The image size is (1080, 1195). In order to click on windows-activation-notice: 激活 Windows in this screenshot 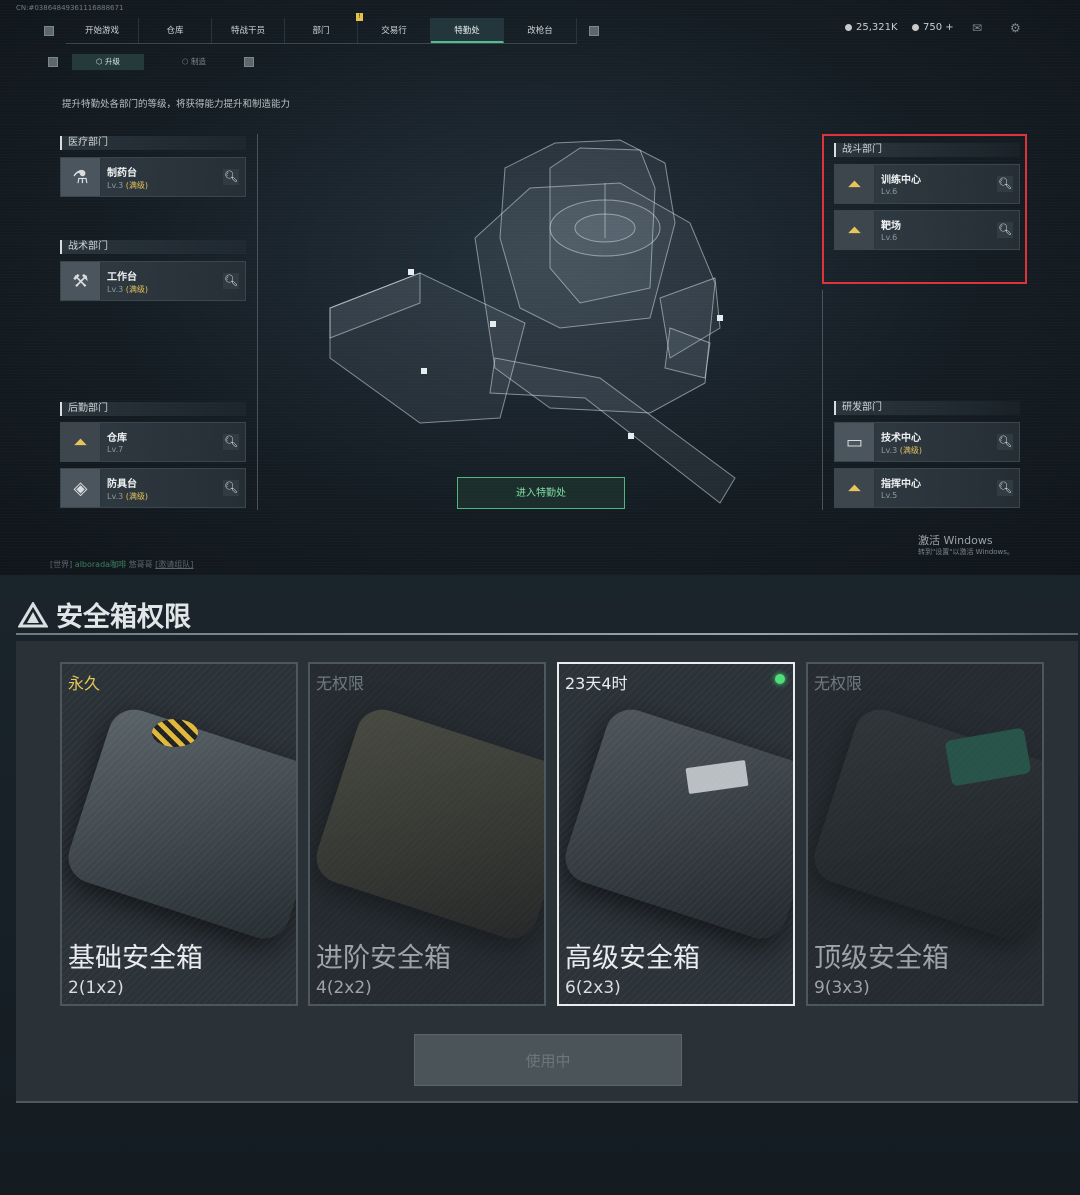, I will do `click(955, 540)`.